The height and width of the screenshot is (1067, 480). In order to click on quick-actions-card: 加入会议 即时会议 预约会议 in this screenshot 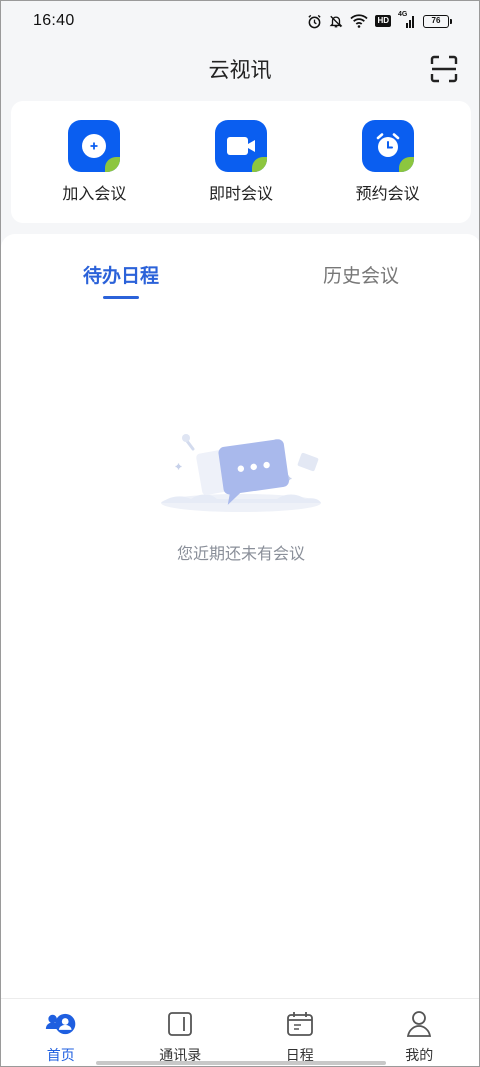, I will do `click(241, 162)`.